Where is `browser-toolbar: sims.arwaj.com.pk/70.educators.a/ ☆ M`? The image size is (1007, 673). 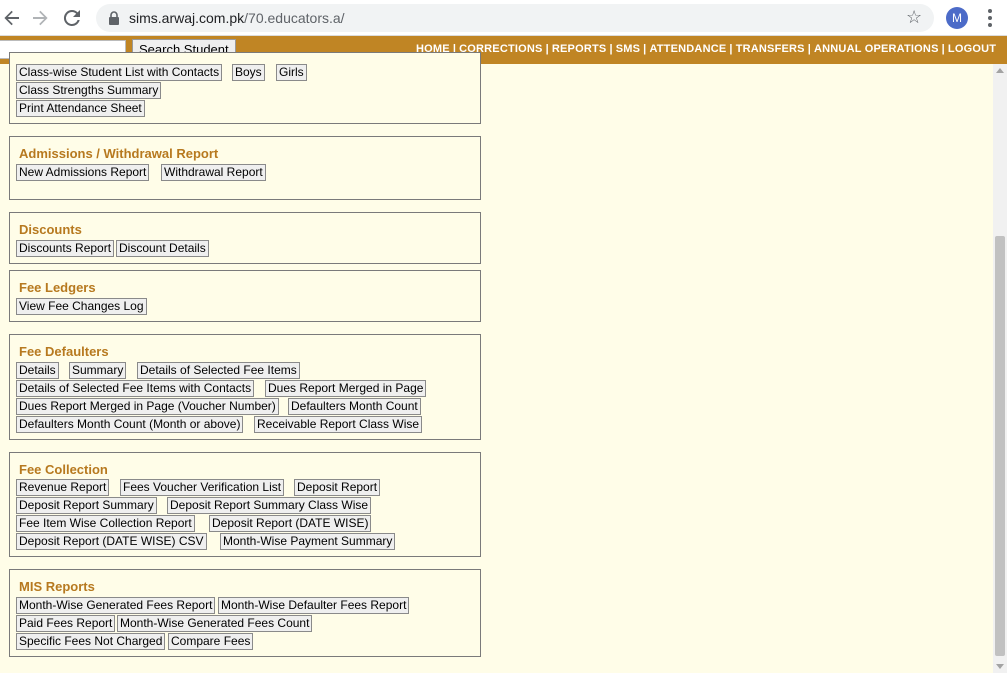
browser-toolbar: sims.arwaj.com.pk/70.educators.a/ ☆ M is located at coordinates (503, 18).